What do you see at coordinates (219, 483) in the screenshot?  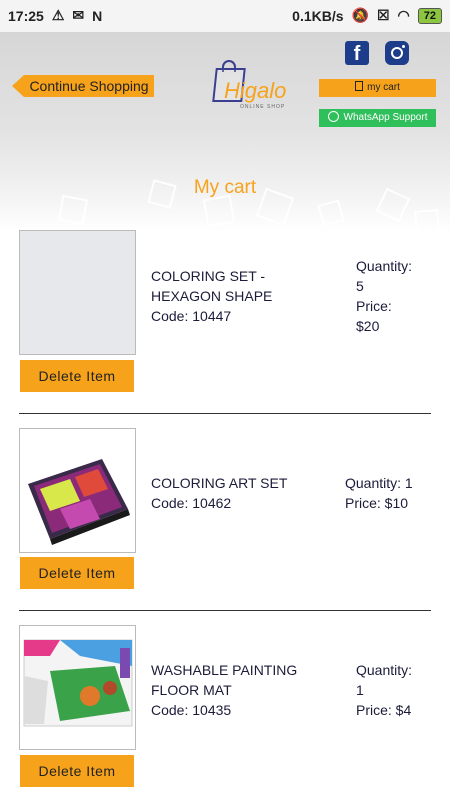 I see `product-name-line: COLORING ART SET` at bounding box center [219, 483].